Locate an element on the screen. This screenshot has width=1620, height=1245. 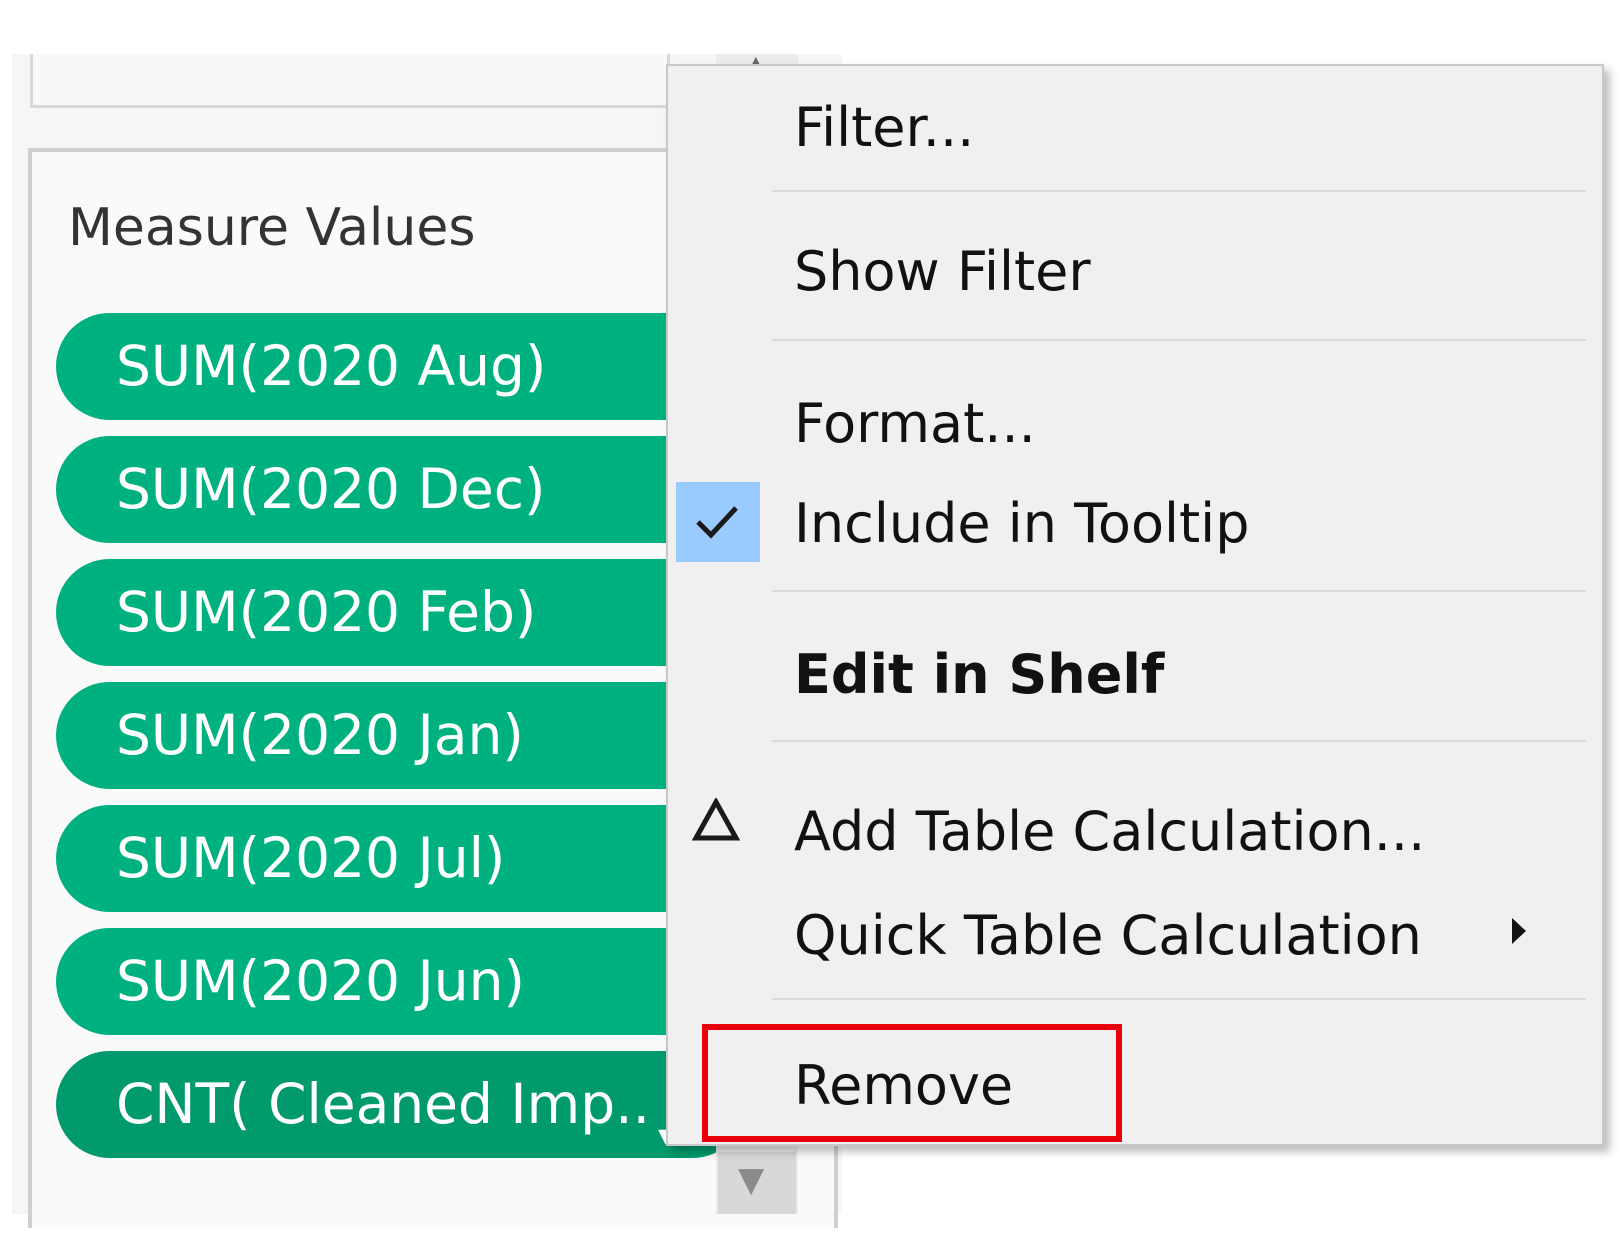
checkmark-icon is located at coordinates (717, 522).